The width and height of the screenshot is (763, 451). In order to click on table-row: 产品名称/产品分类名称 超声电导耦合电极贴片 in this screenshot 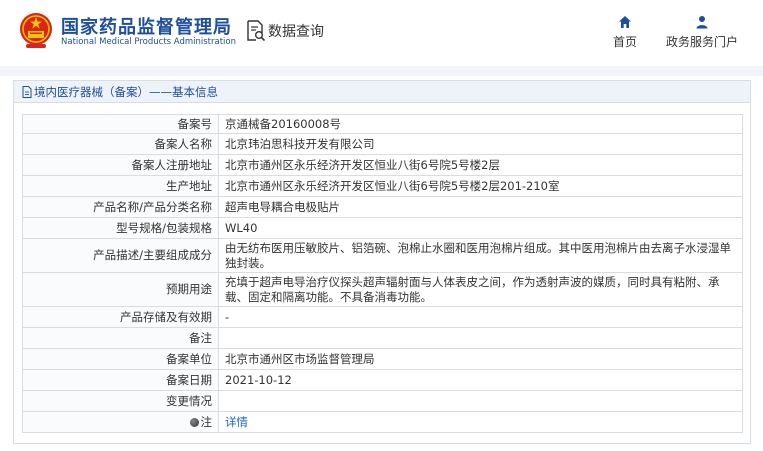, I will do `click(382, 207)`.